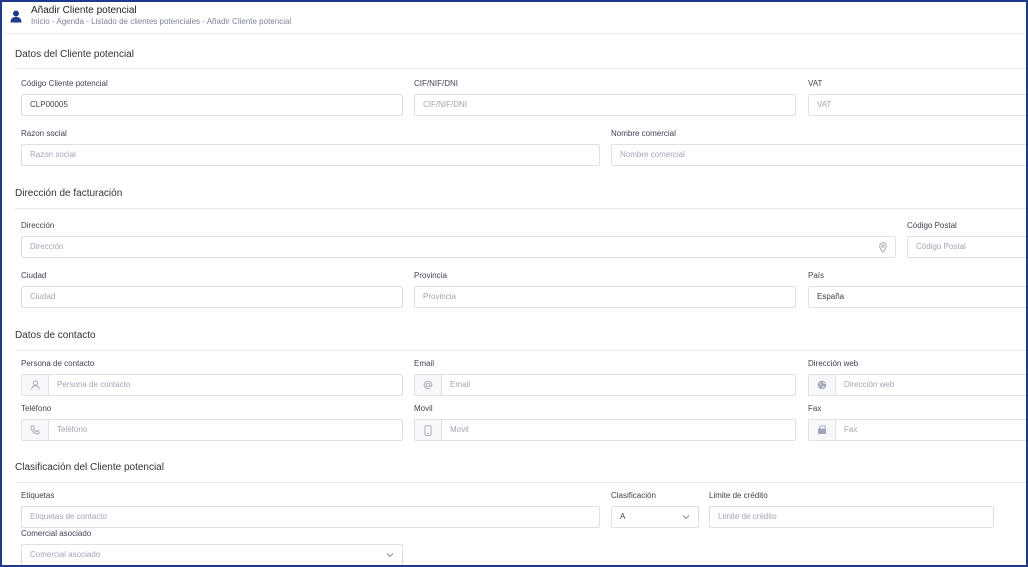  Describe the element at coordinates (424, 363) in the screenshot. I see `email-label: Email` at that location.